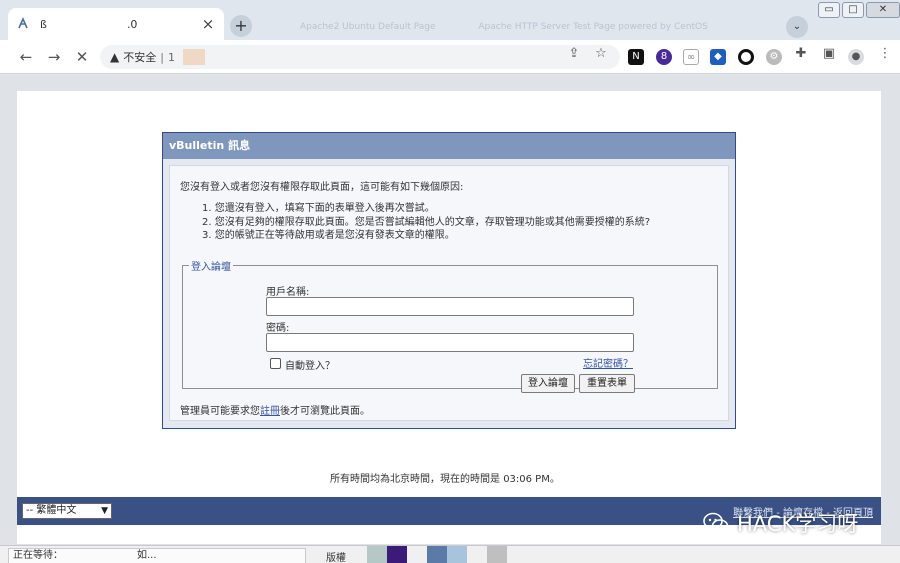 The width and height of the screenshot is (900, 563). I want to click on stop-icon: ✕, so click(82, 57).